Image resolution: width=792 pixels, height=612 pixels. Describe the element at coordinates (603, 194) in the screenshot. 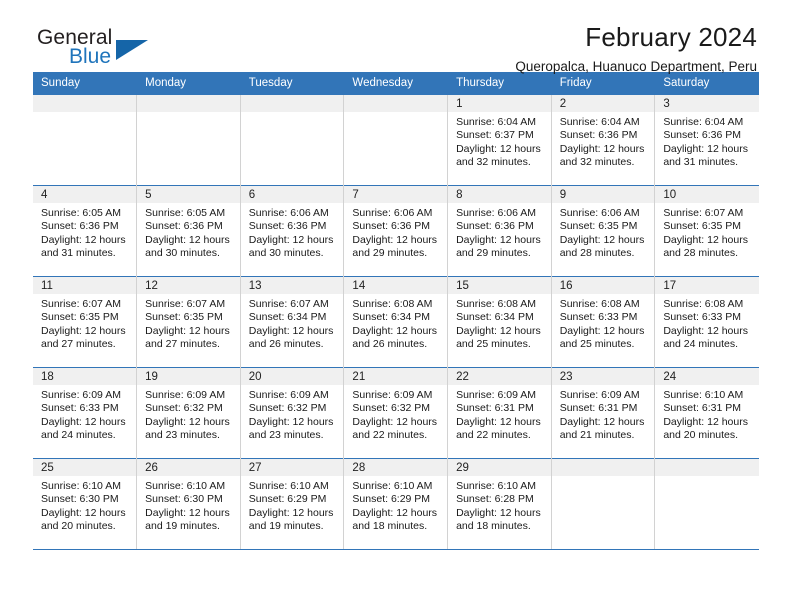

I see `day-number: 9` at that location.